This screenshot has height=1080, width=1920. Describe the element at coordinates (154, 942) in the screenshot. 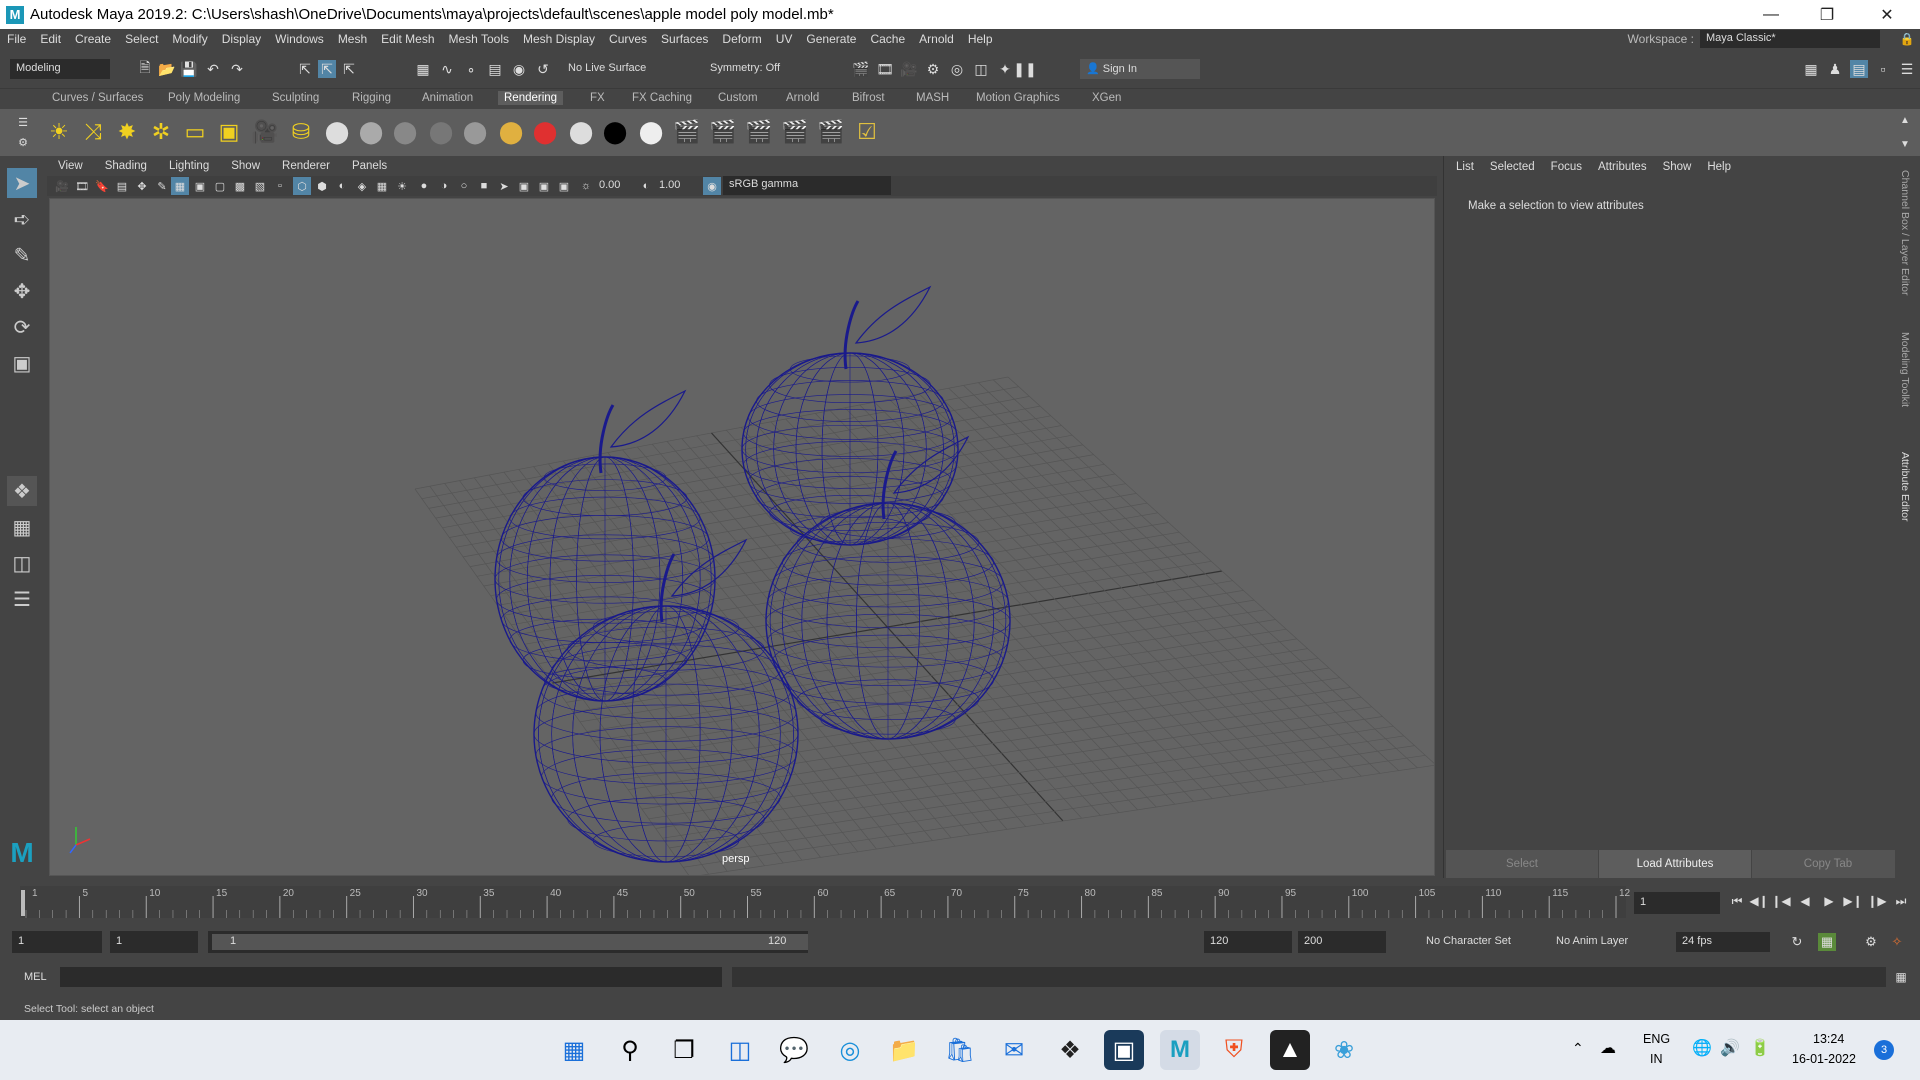

I see `playback-start-field: 1` at that location.